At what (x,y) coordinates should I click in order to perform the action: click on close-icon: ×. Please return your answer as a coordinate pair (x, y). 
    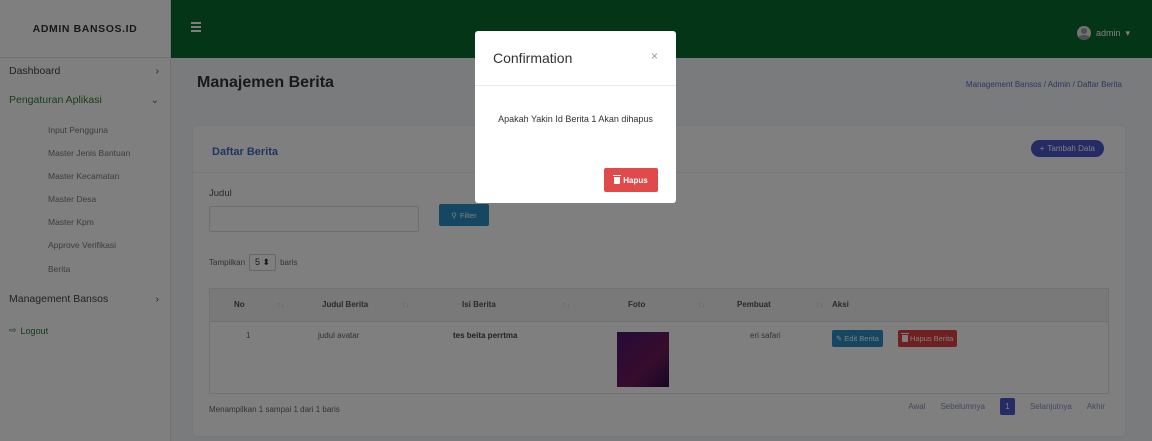
    Looking at the image, I should click on (654, 56).